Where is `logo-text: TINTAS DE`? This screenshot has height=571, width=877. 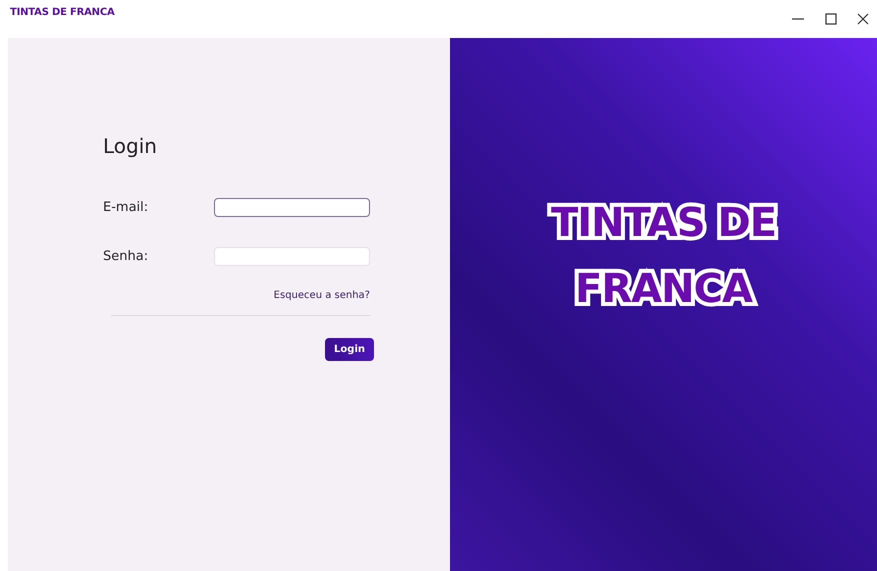 logo-text: TINTAS DE is located at coordinates (663, 223).